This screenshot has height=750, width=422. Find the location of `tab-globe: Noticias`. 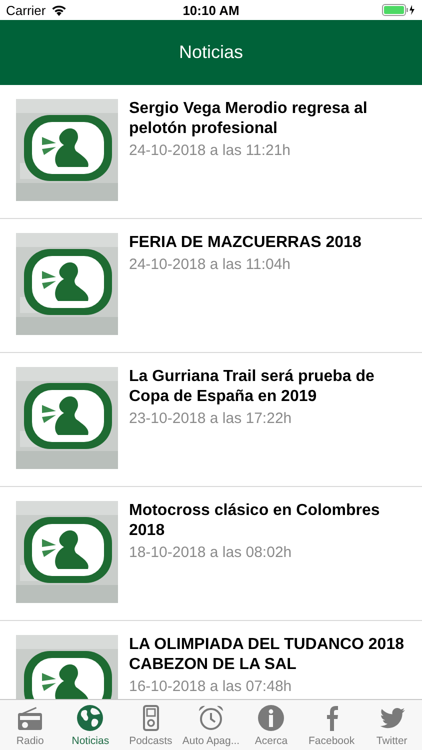

tab-globe: Noticias is located at coordinates (90, 725).